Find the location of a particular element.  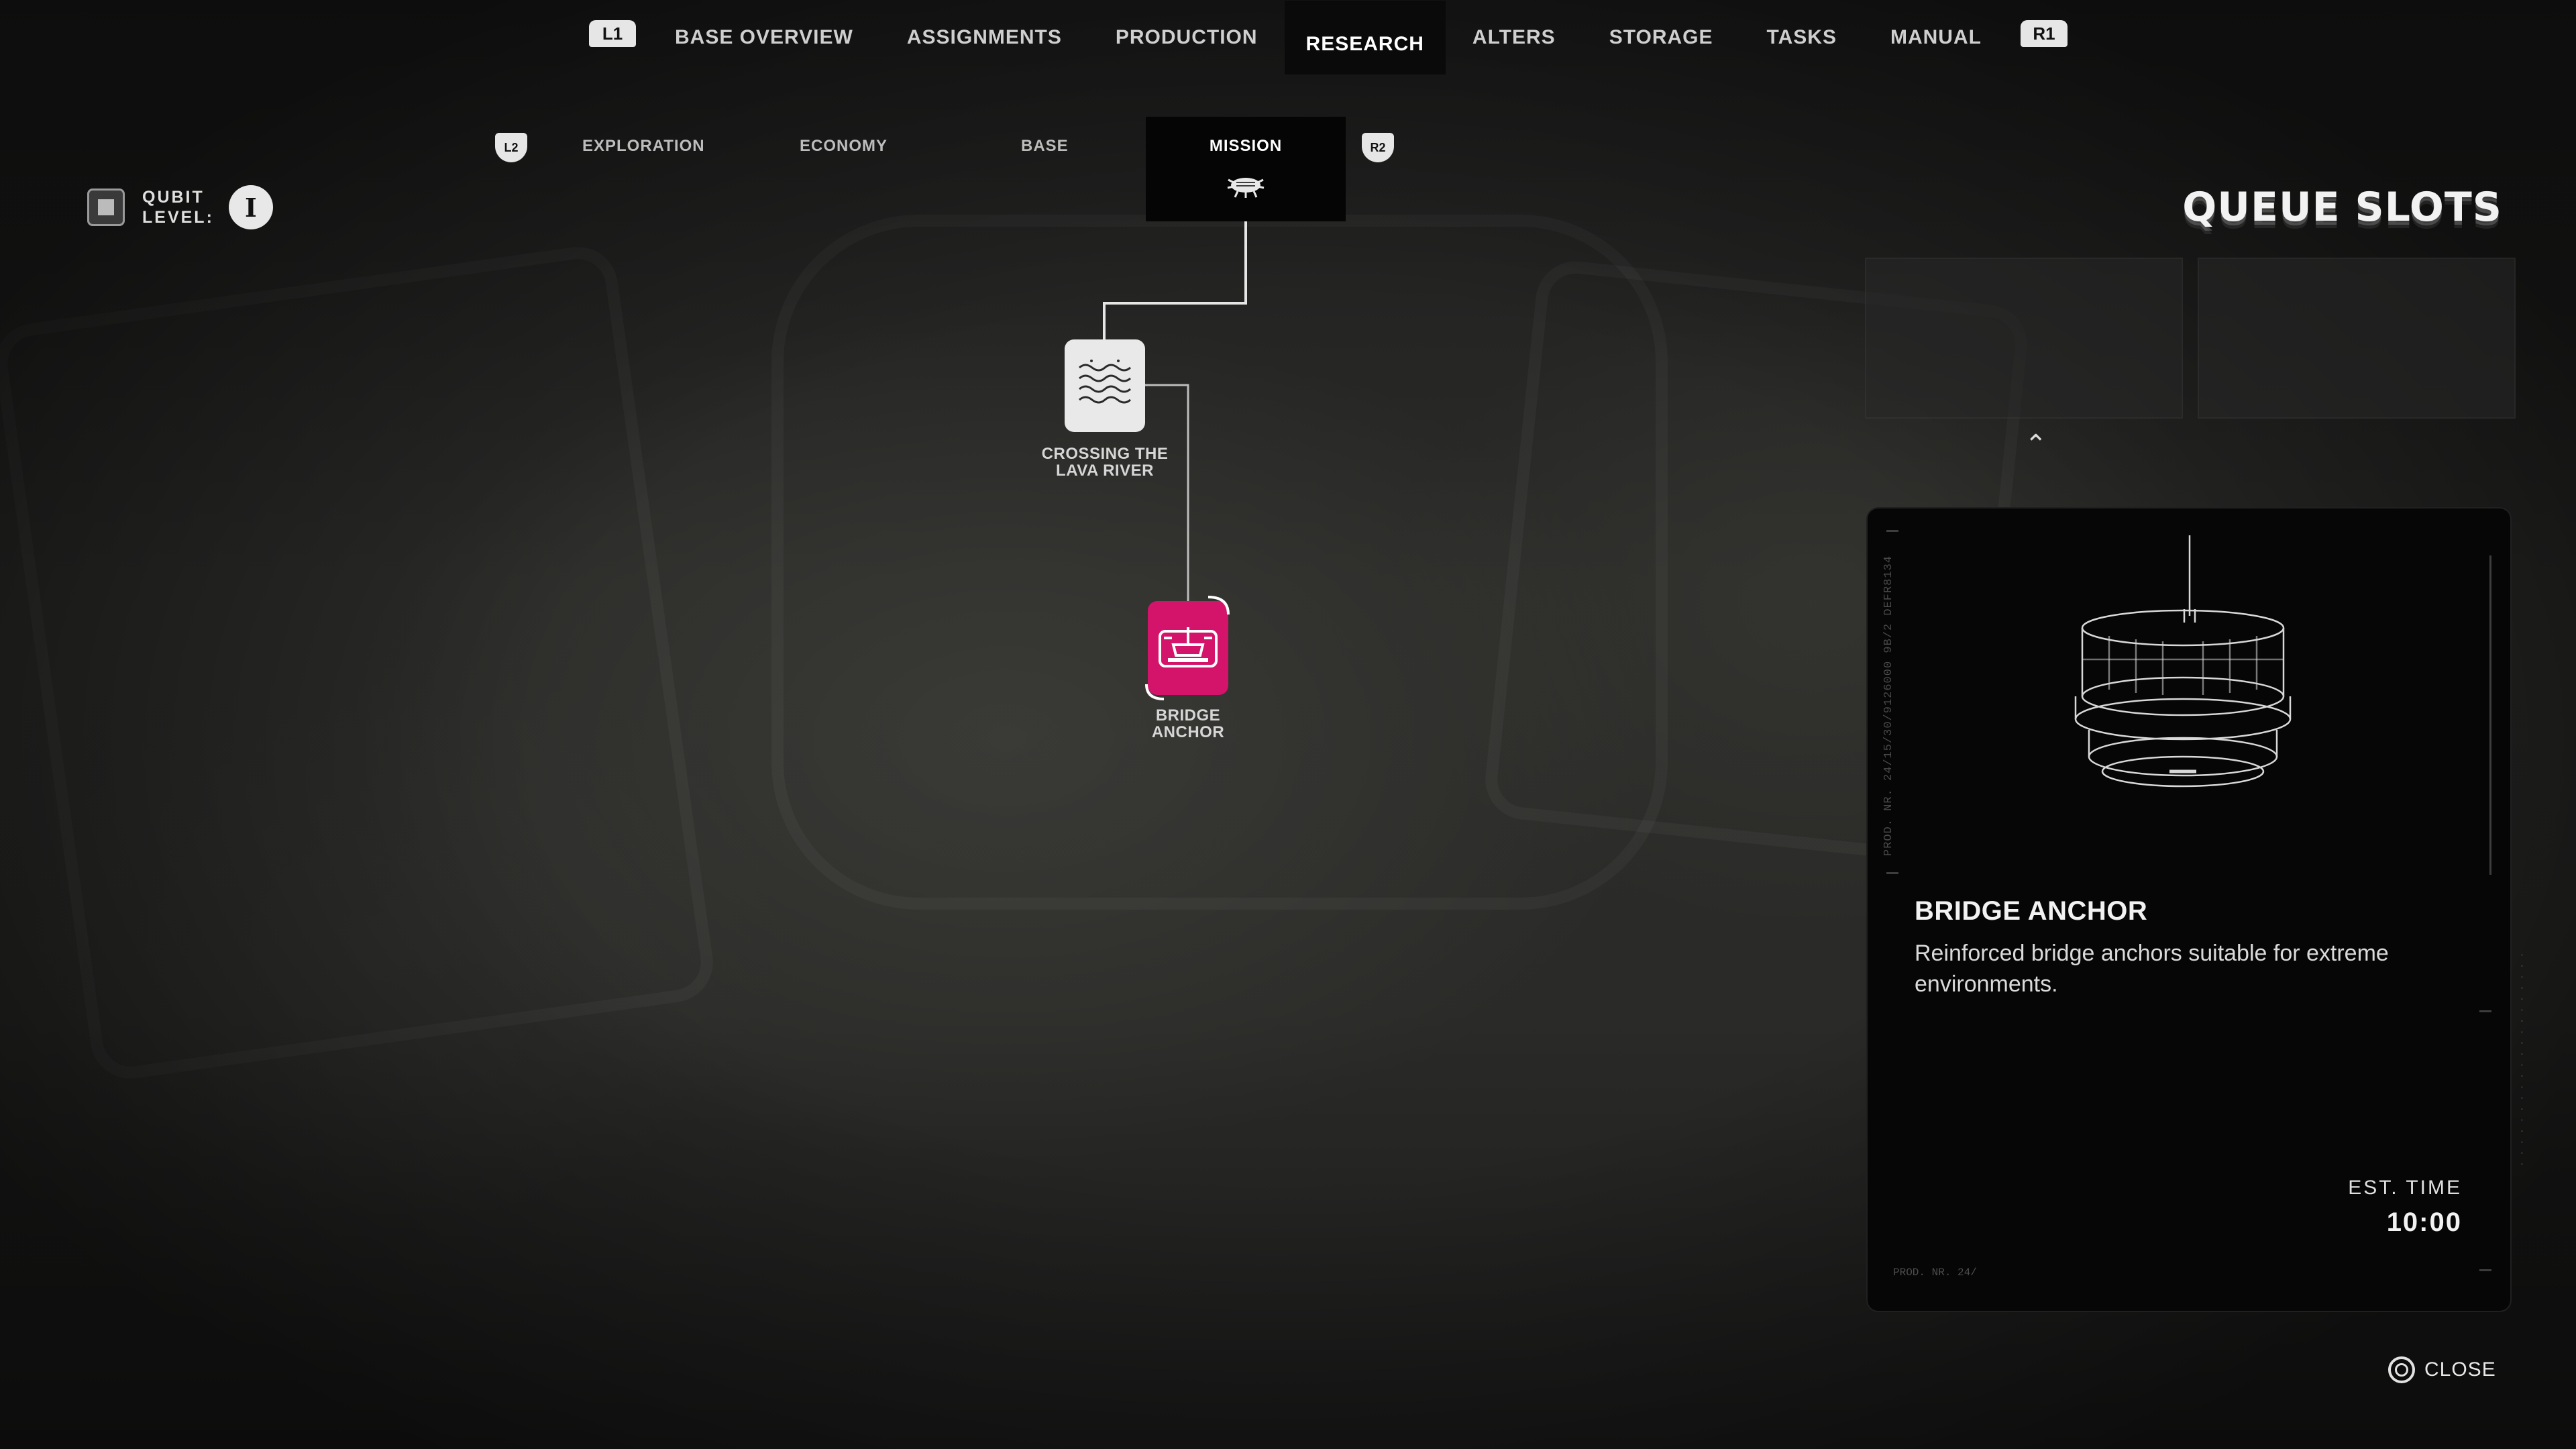

node-card is located at coordinates (1105, 385).